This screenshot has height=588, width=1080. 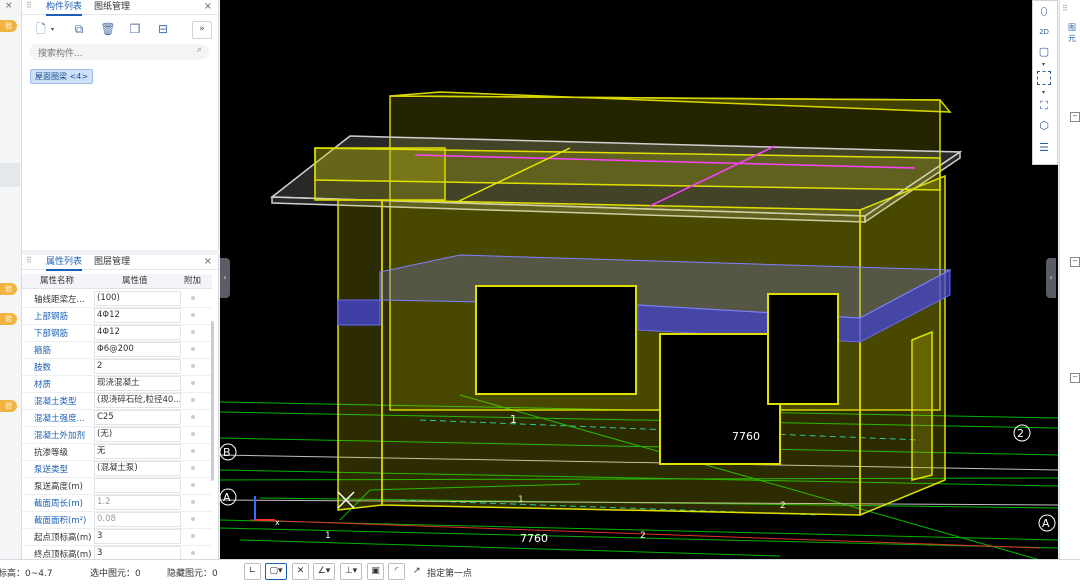 What do you see at coordinates (112, 262) in the screenshot?
I see `tab-layer-management: 图层管理` at bounding box center [112, 262].